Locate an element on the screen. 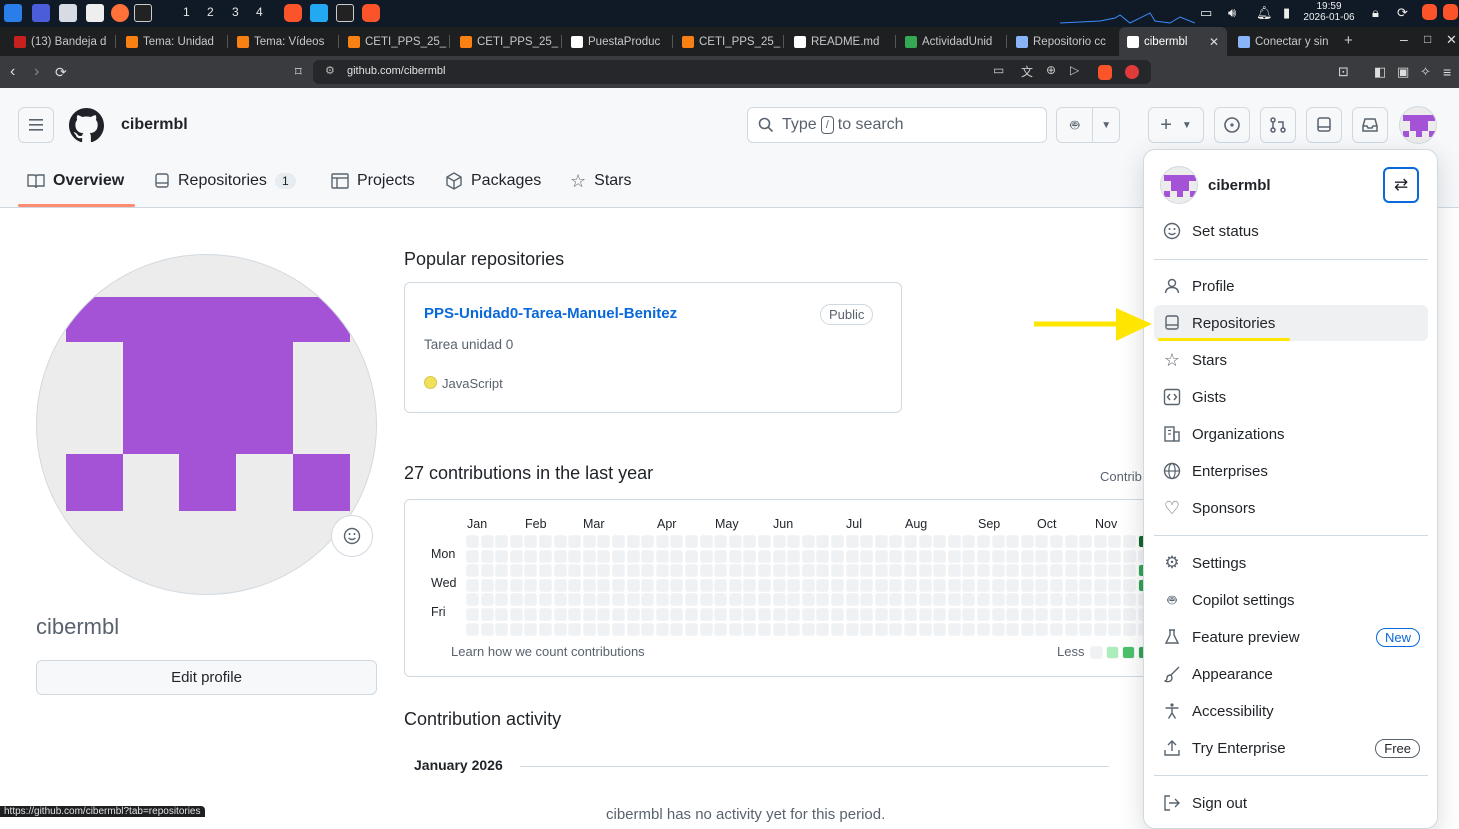 This screenshot has height=829, width=1459. menu-item-stars: ☆ Stars is located at coordinates (1291, 360).